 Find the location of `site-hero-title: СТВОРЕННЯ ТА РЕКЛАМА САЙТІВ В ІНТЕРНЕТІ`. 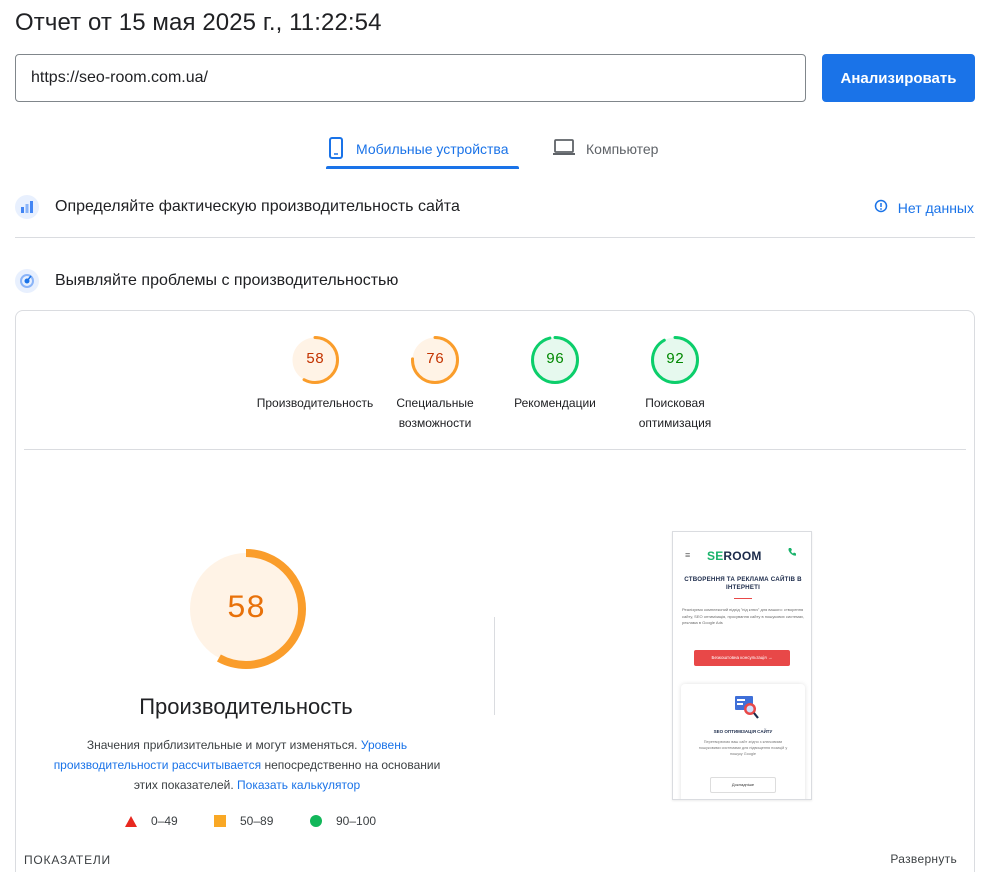

site-hero-title: СТВОРЕННЯ ТА РЕКЛАМА САЙТІВ В ІНТЕРНЕТІ is located at coordinates (743, 583).